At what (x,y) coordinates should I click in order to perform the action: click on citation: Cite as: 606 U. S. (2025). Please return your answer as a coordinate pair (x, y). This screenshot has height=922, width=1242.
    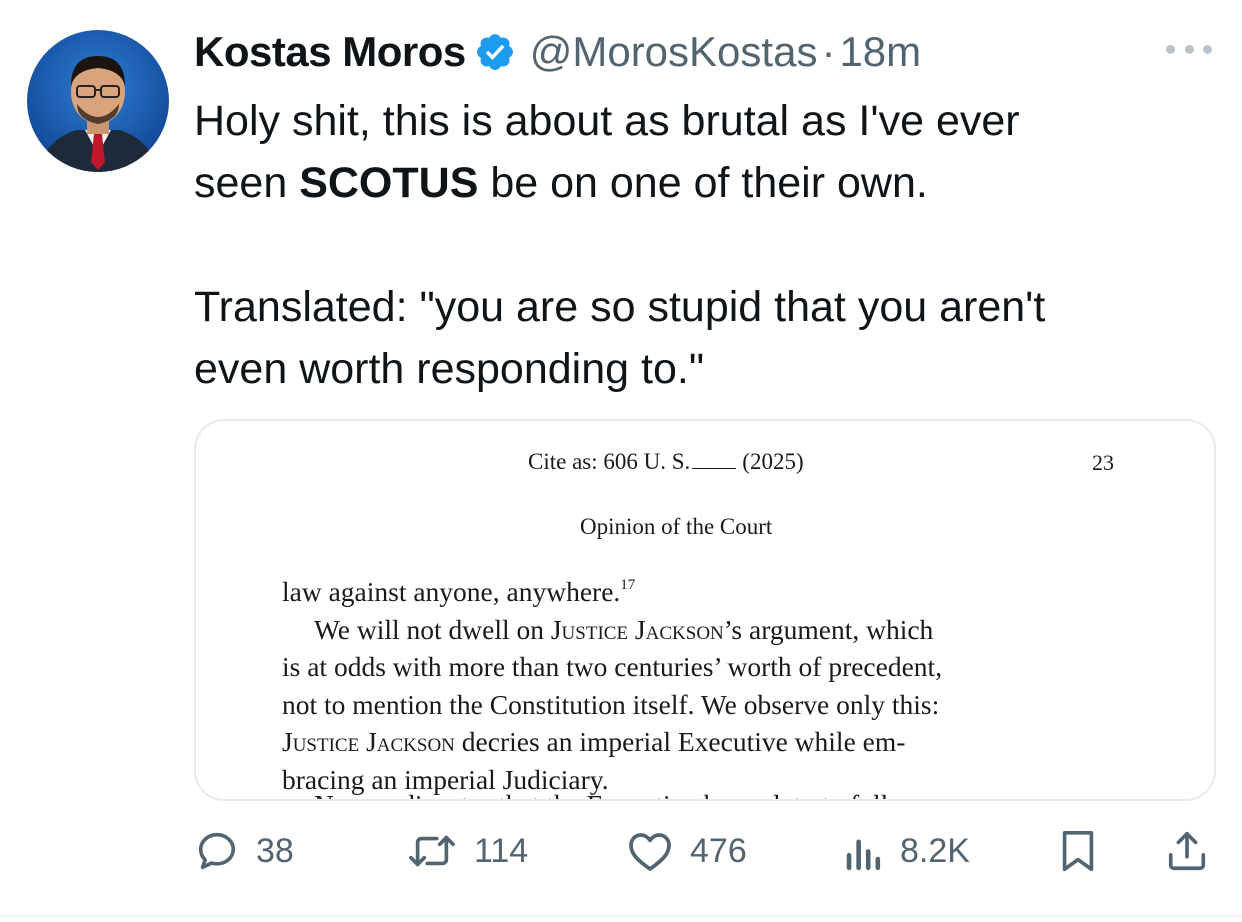
    Looking at the image, I should click on (666, 461).